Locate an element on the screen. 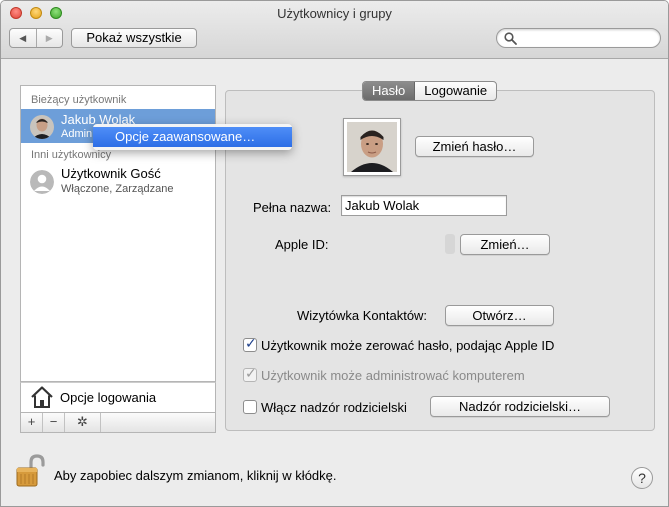 This screenshot has height=507, width=669. tab-password: Hasło is located at coordinates (389, 91).